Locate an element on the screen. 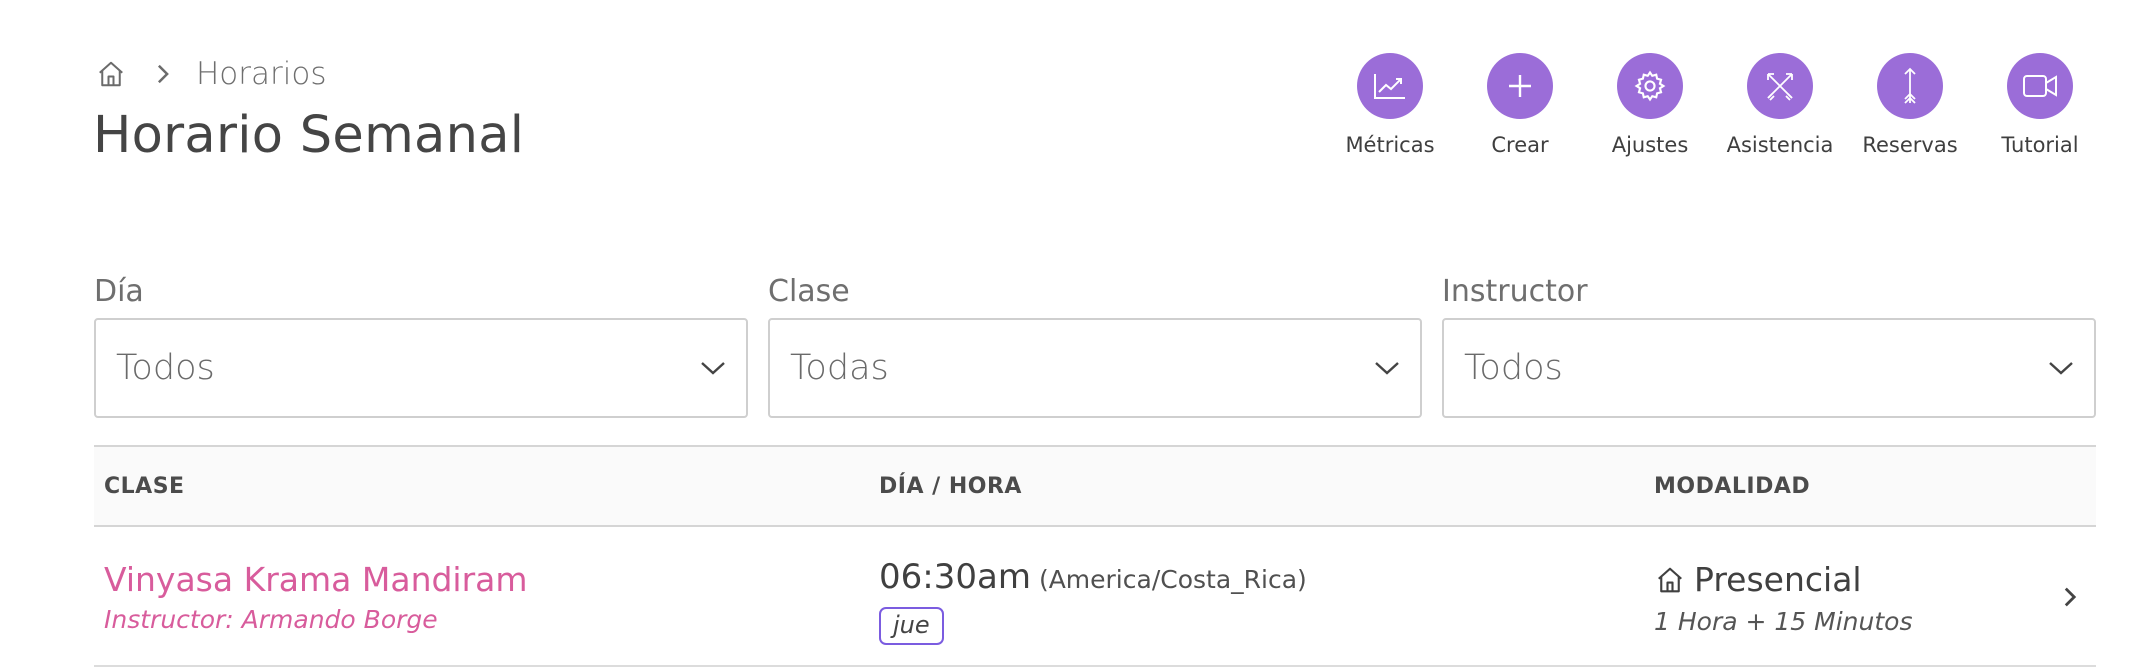 The image size is (2140, 670). bookings-button: Reservas is located at coordinates (1910, 105).